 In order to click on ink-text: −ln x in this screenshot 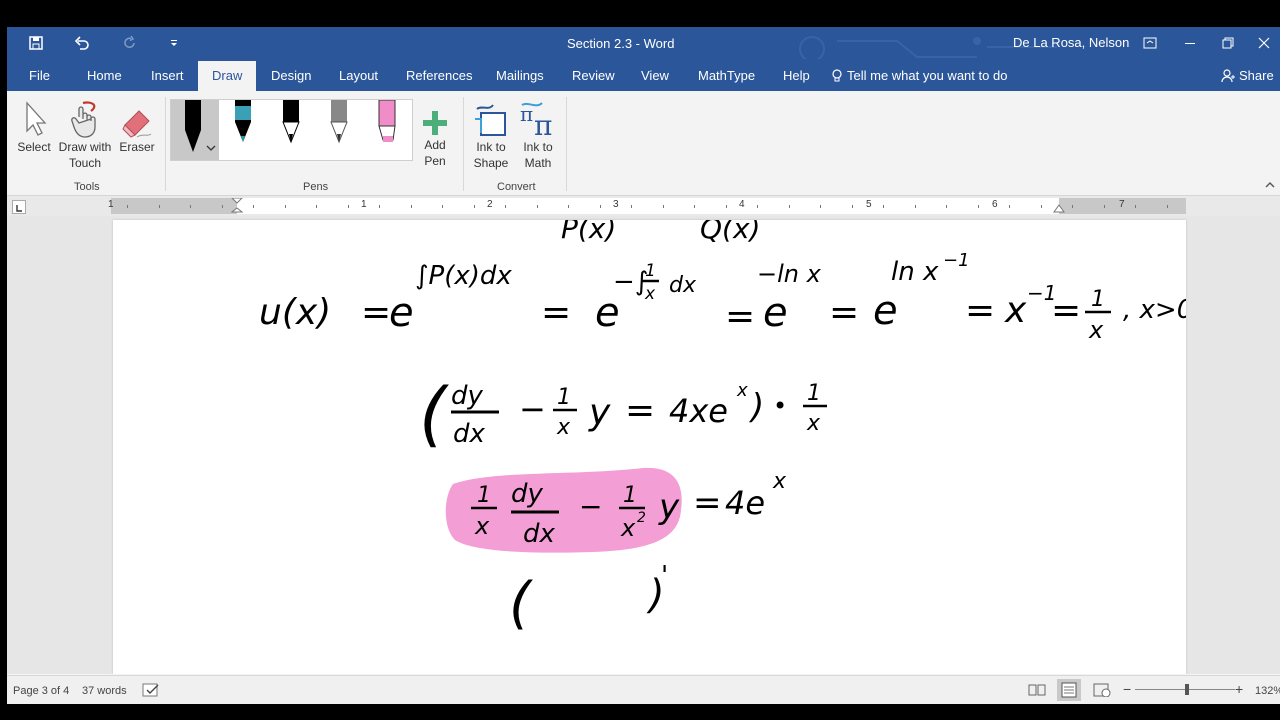, I will do `click(789, 274)`.